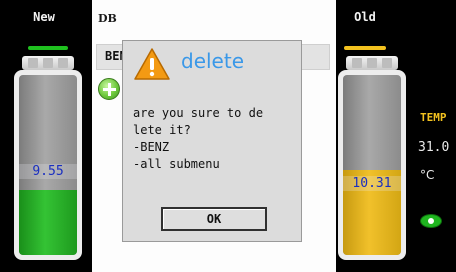  What do you see at coordinates (107, 18) in the screenshot?
I see `page-title: DB` at bounding box center [107, 18].